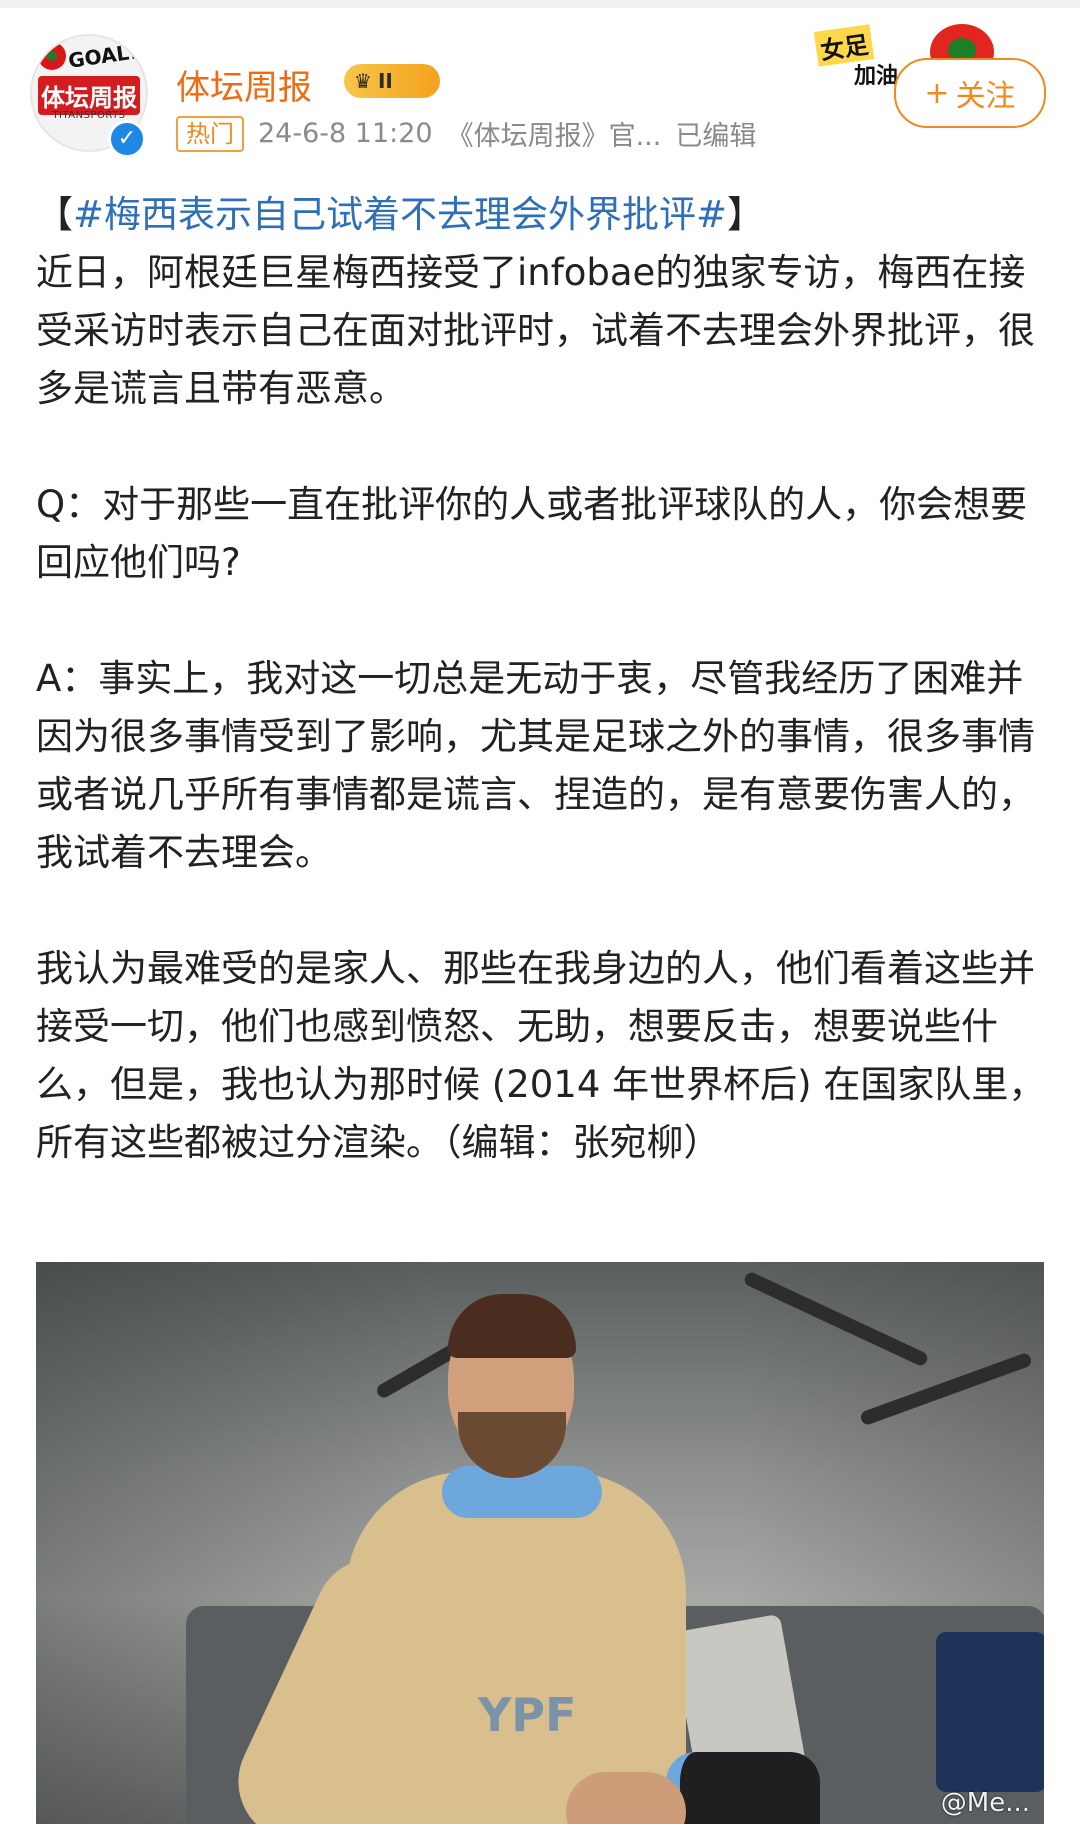  What do you see at coordinates (400, 214) in the screenshot?
I see `hashtag-link: #梅西表示自己试着不去理会外界批评#` at bounding box center [400, 214].